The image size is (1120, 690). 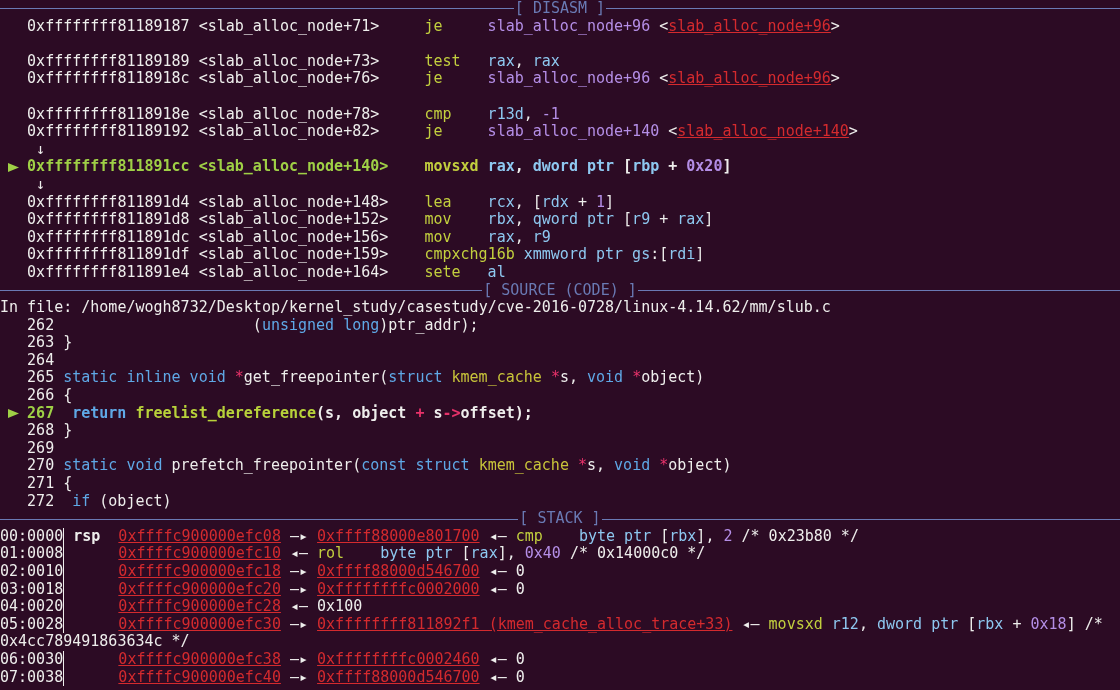 I want to click on source-line: 264, so click(x=41, y=360).